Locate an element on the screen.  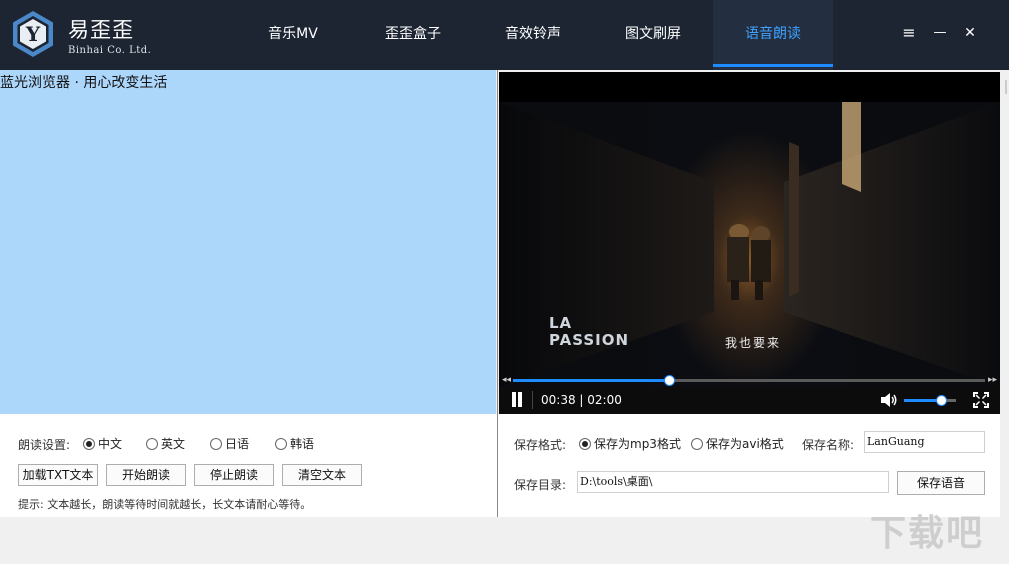
format-radio-avi: 保存为avi格式 is located at coordinates (737, 443).